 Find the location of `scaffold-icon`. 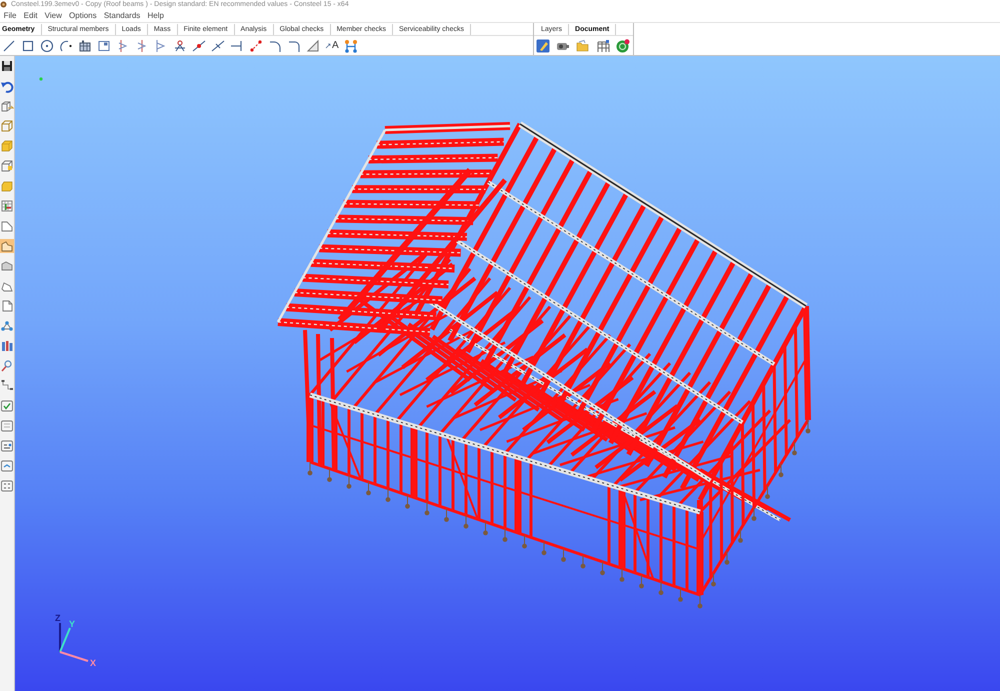

scaffold-icon is located at coordinates (603, 45).